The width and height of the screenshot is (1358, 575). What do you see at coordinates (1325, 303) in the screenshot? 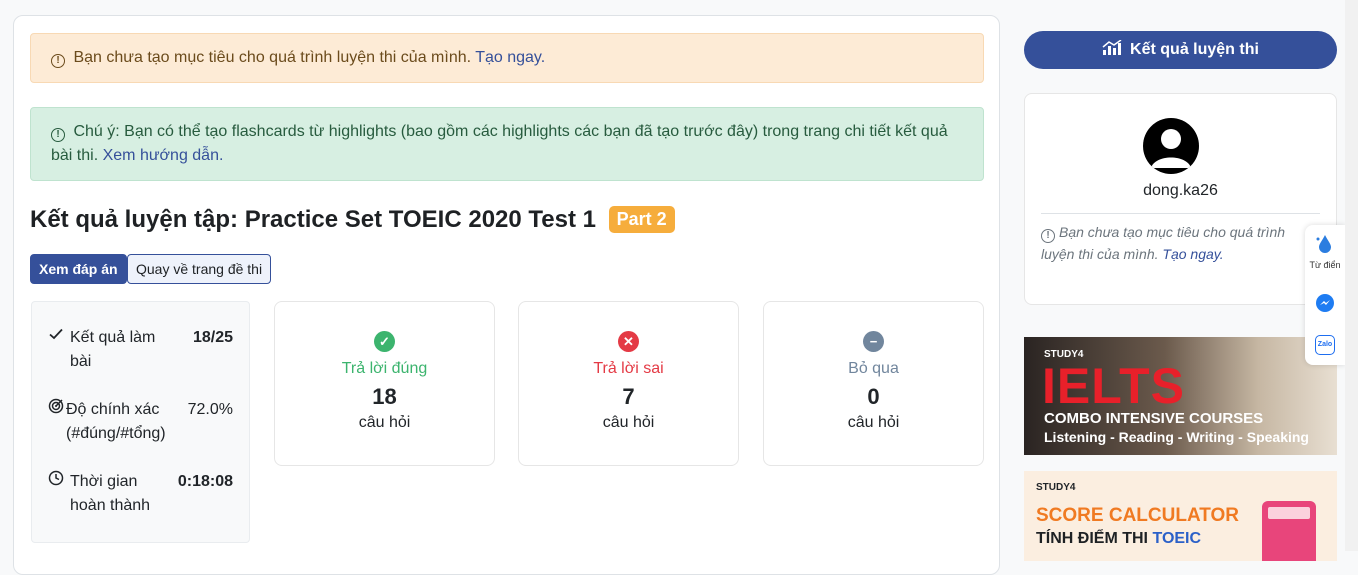
I see `messenger-icon` at bounding box center [1325, 303].